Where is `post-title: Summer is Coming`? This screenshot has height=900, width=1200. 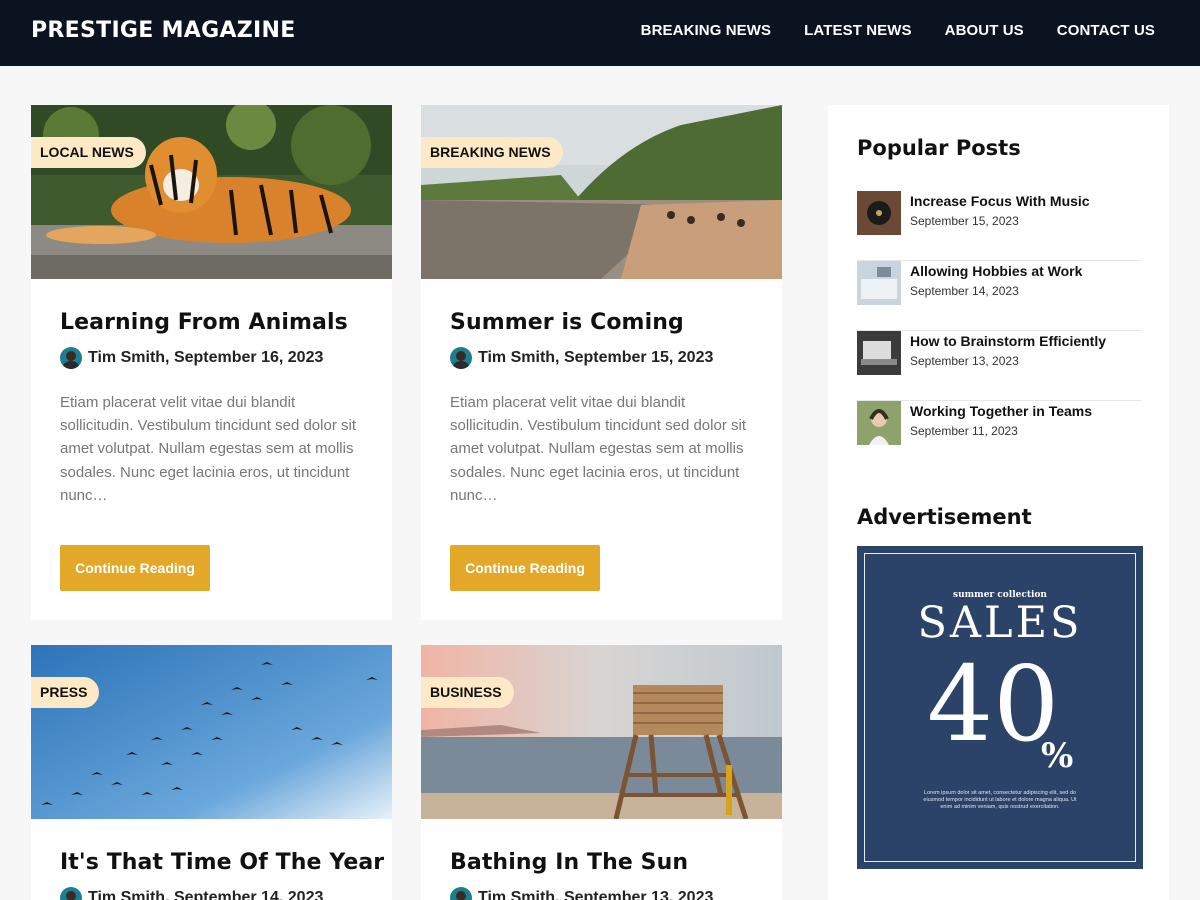 post-title: Summer is Coming is located at coordinates (567, 322).